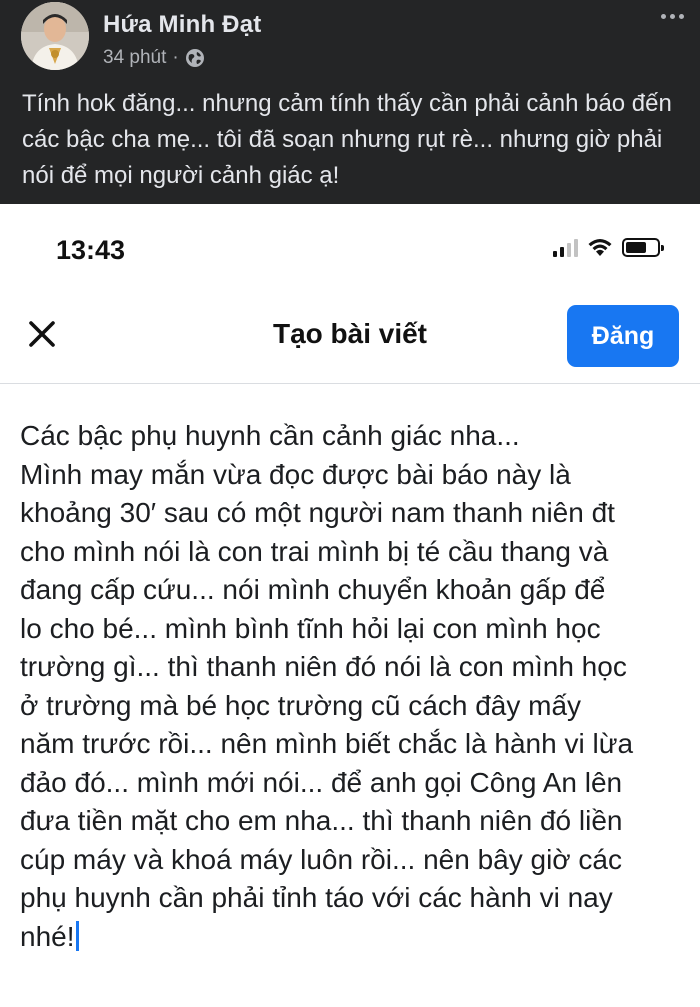 This screenshot has width=700, height=1007. Describe the element at coordinates (672, 16) in the screenshot. I see `more-horizontal-icon` at that location.